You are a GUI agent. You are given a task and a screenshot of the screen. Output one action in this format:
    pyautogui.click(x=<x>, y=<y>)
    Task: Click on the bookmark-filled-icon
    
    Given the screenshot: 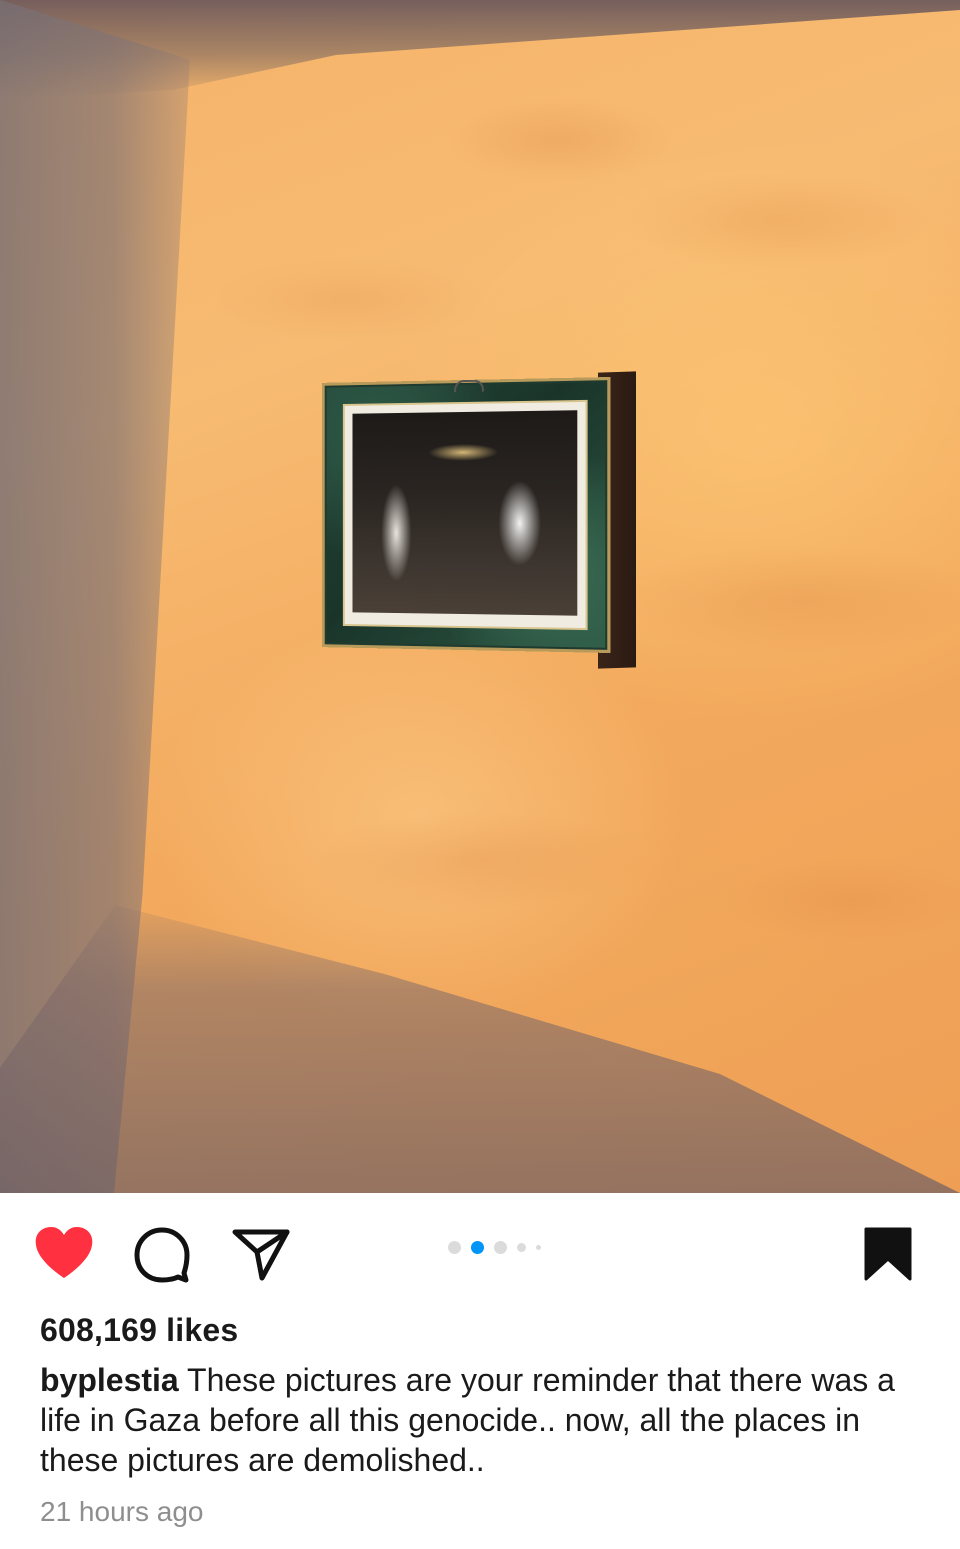 What is the action you would take?
    pyautogui.click(x=888, y=1254)
    